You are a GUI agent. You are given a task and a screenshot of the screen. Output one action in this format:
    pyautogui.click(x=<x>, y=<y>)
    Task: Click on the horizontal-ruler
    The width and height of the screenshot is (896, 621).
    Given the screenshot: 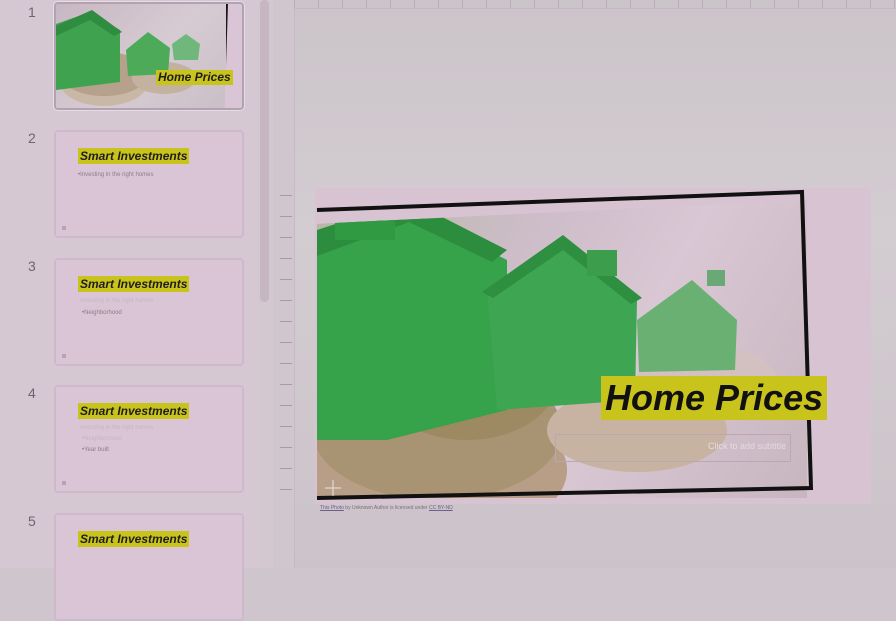 What is the action you would take?
    pyautogui.click(x=595, y=4)
    